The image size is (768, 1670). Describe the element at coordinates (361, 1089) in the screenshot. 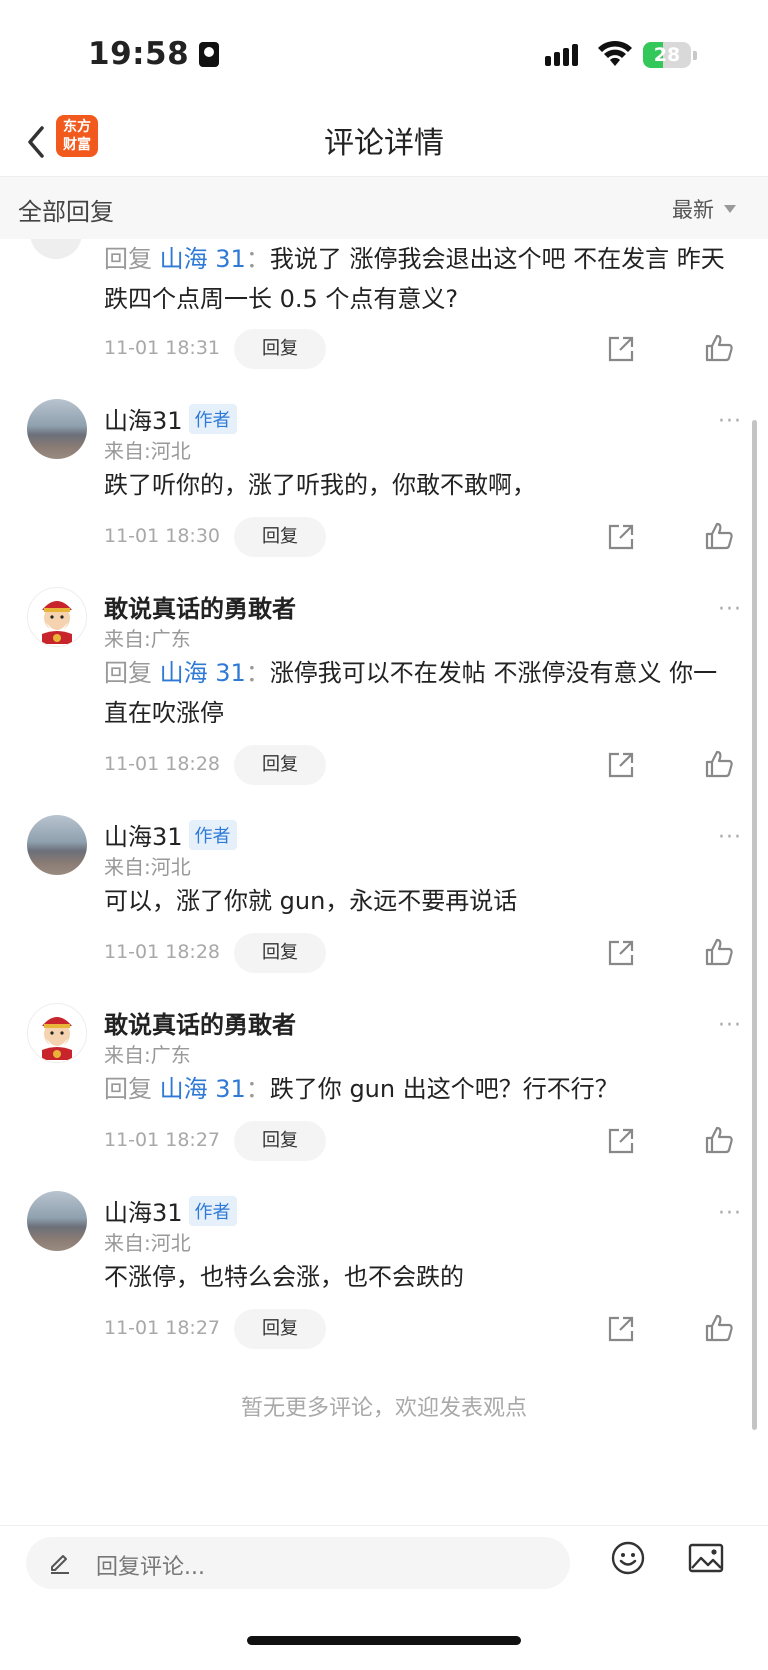

I see `comment-text: 回复 山海 31：跌了你 gun 出这个吧？行不行？` at that location.